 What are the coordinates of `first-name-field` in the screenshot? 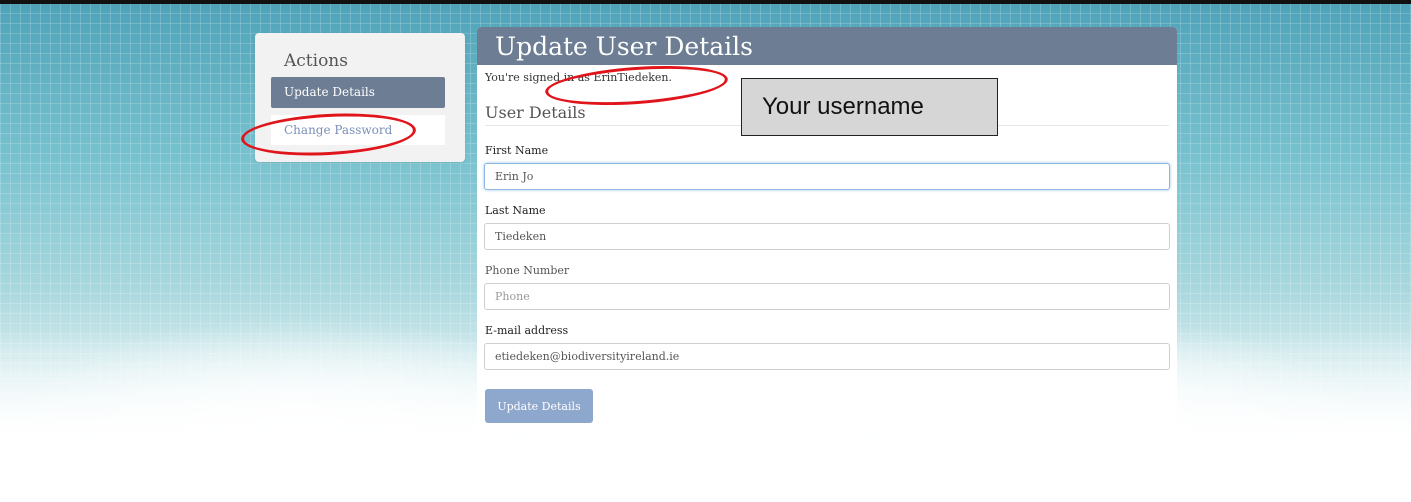 It's located at (827, 176).